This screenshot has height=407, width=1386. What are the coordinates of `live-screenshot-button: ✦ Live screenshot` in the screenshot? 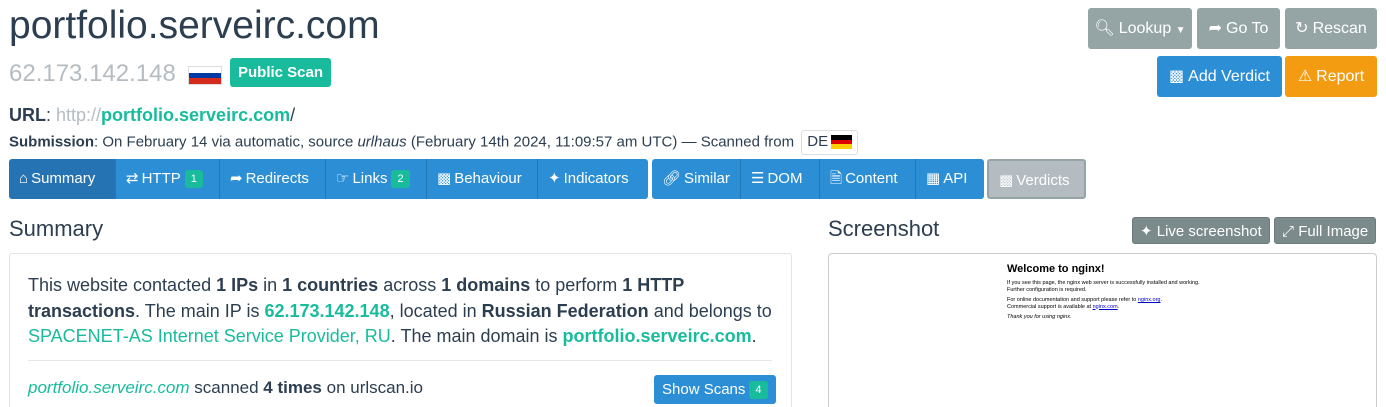 It's located at (1201, 230).